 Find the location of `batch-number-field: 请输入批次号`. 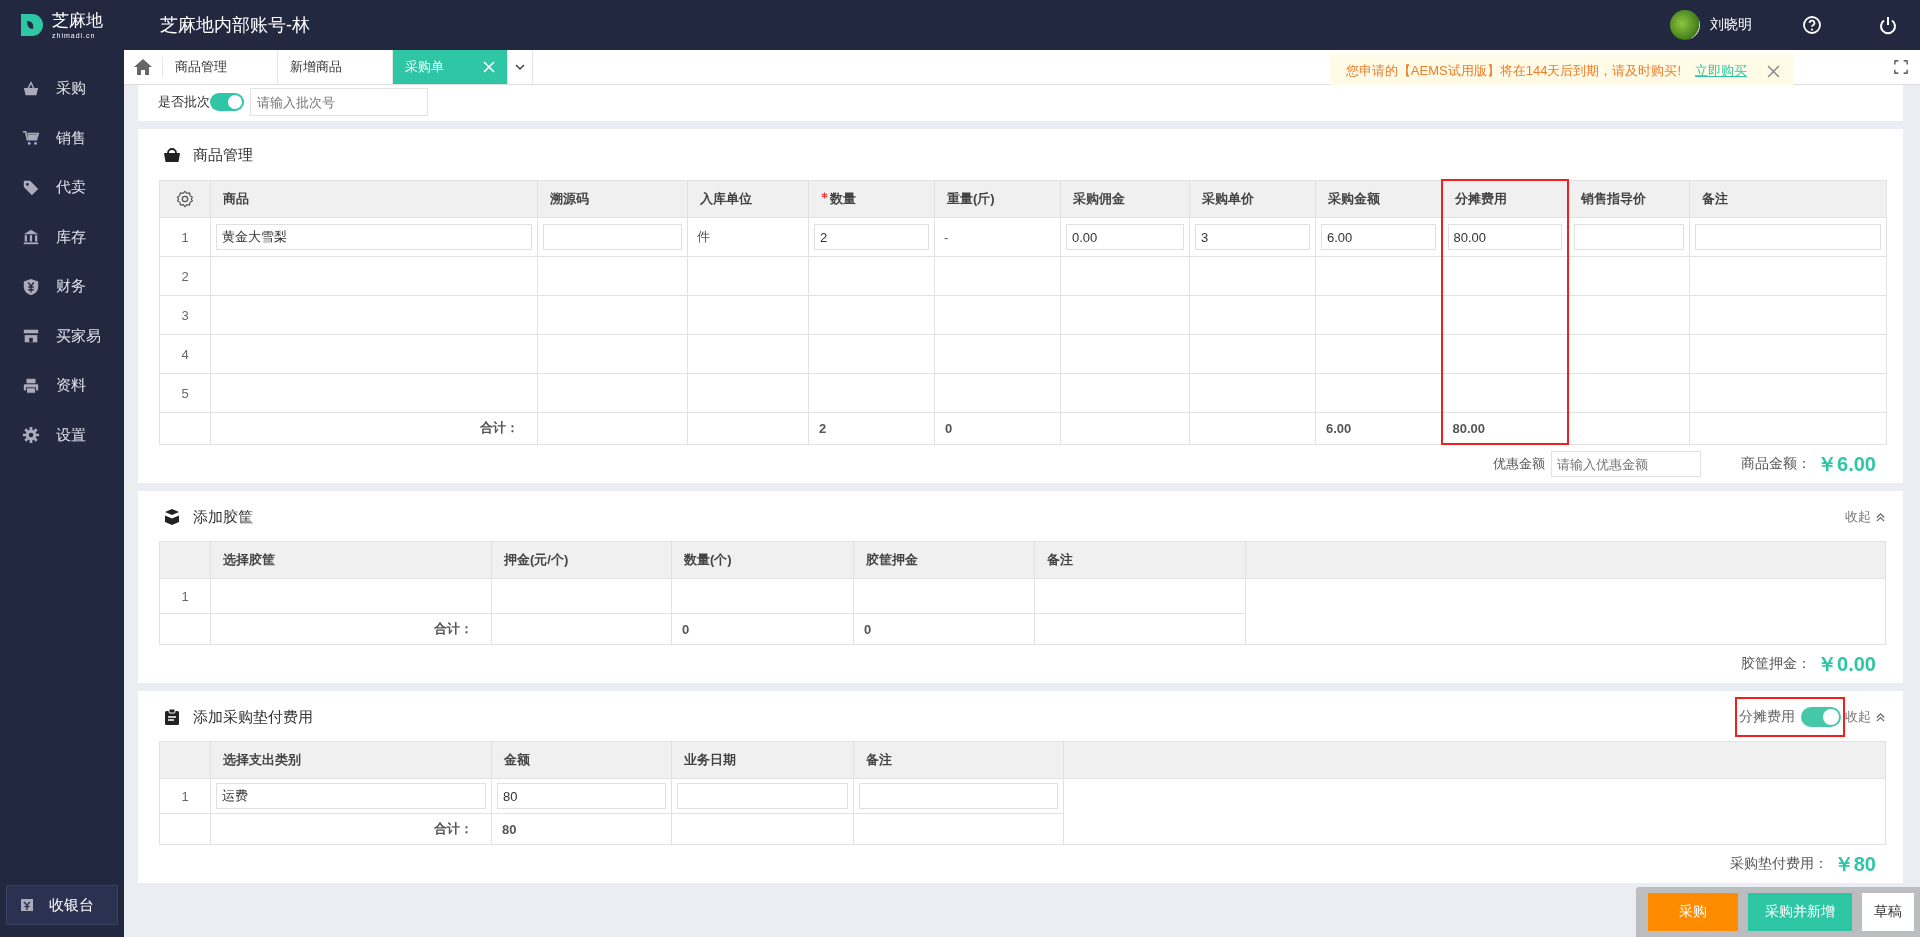

batch-number-field: 请输入批次号 is located at coordinates (339, 102).